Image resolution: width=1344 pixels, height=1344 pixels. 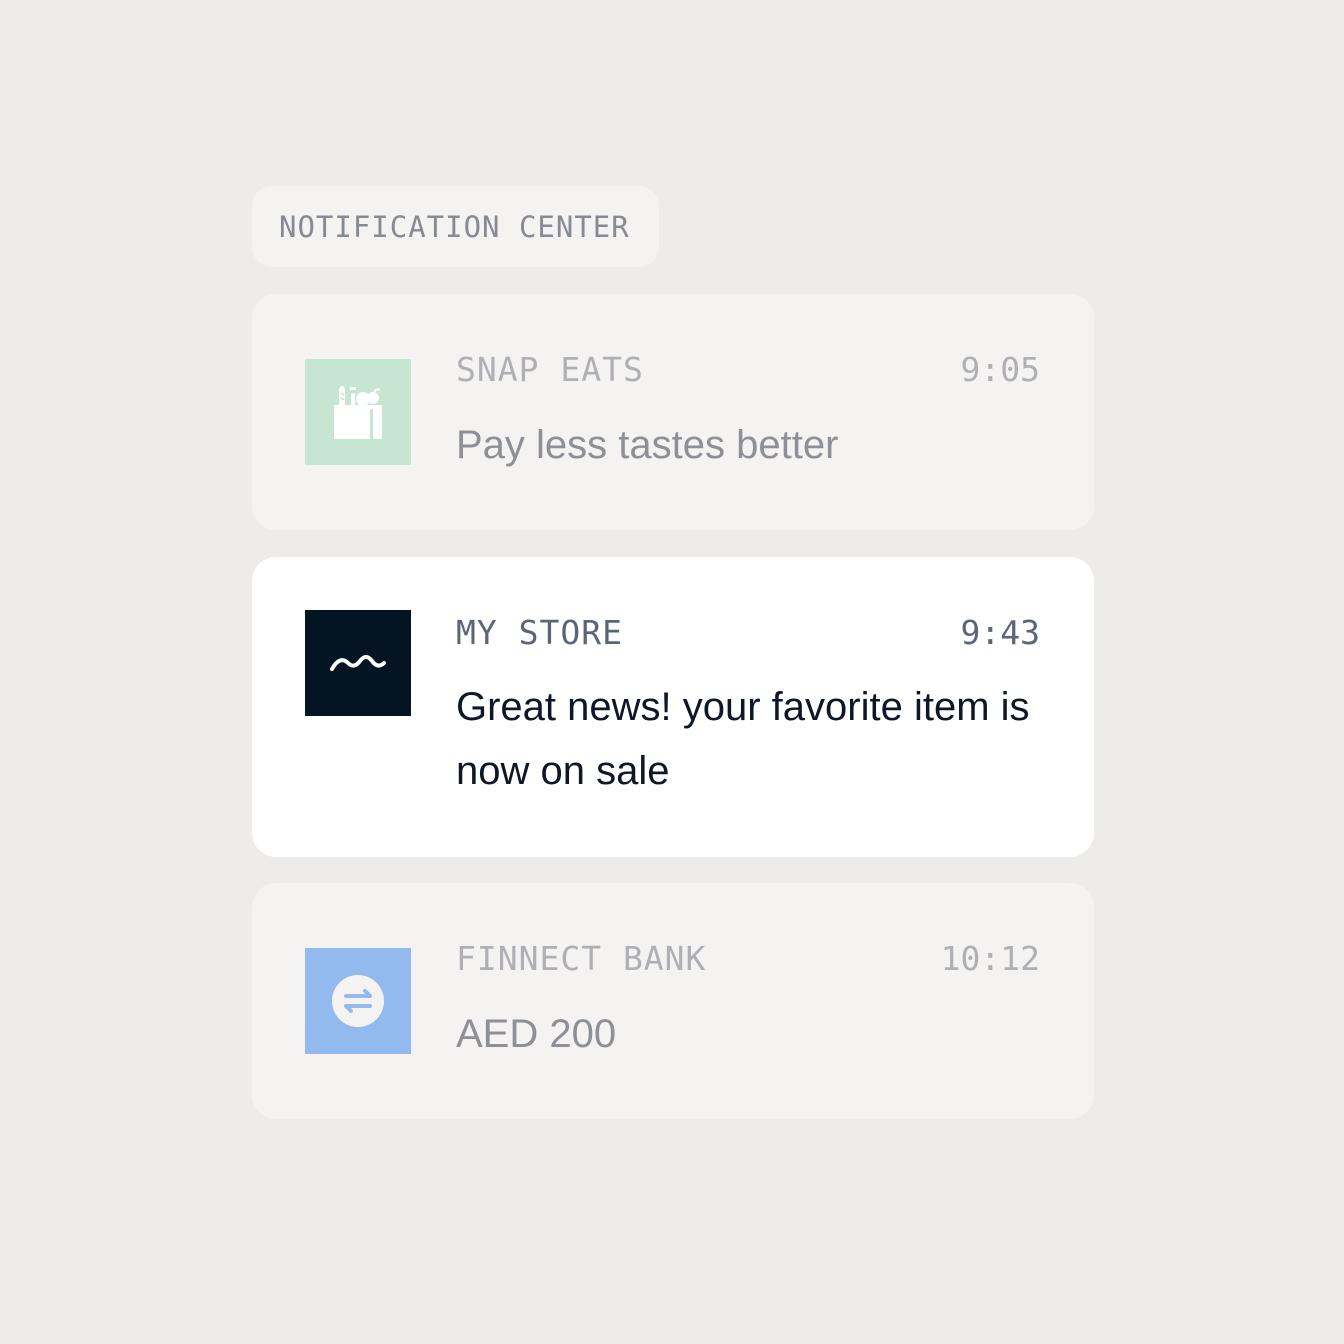 What do you see at coordinates (581, 958) in the screenshot?
I see `app-name: FINNECT BANK` at bounding box center [581, 958].